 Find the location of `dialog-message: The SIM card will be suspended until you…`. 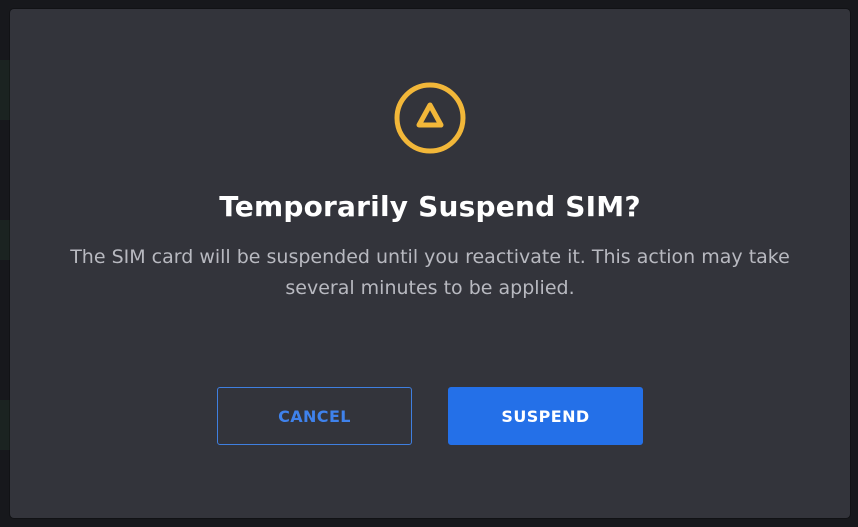

dialog-message: The SIM card will be suspended until you… is located at coordinates (430, 272).